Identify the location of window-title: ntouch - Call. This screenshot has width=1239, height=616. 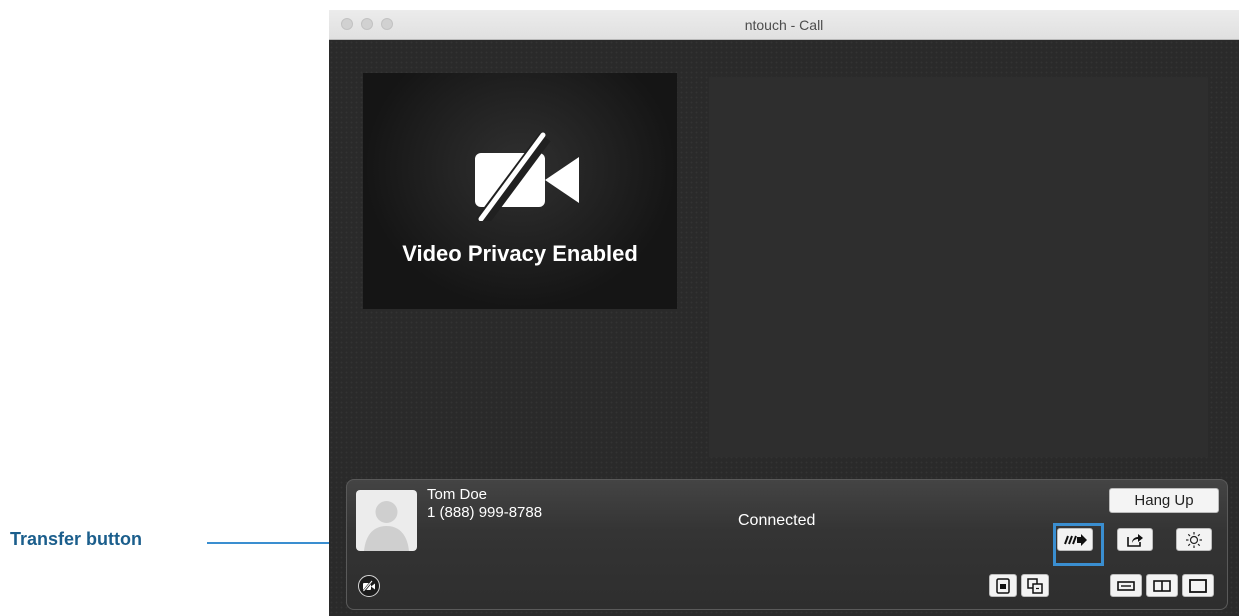
(784, 25).